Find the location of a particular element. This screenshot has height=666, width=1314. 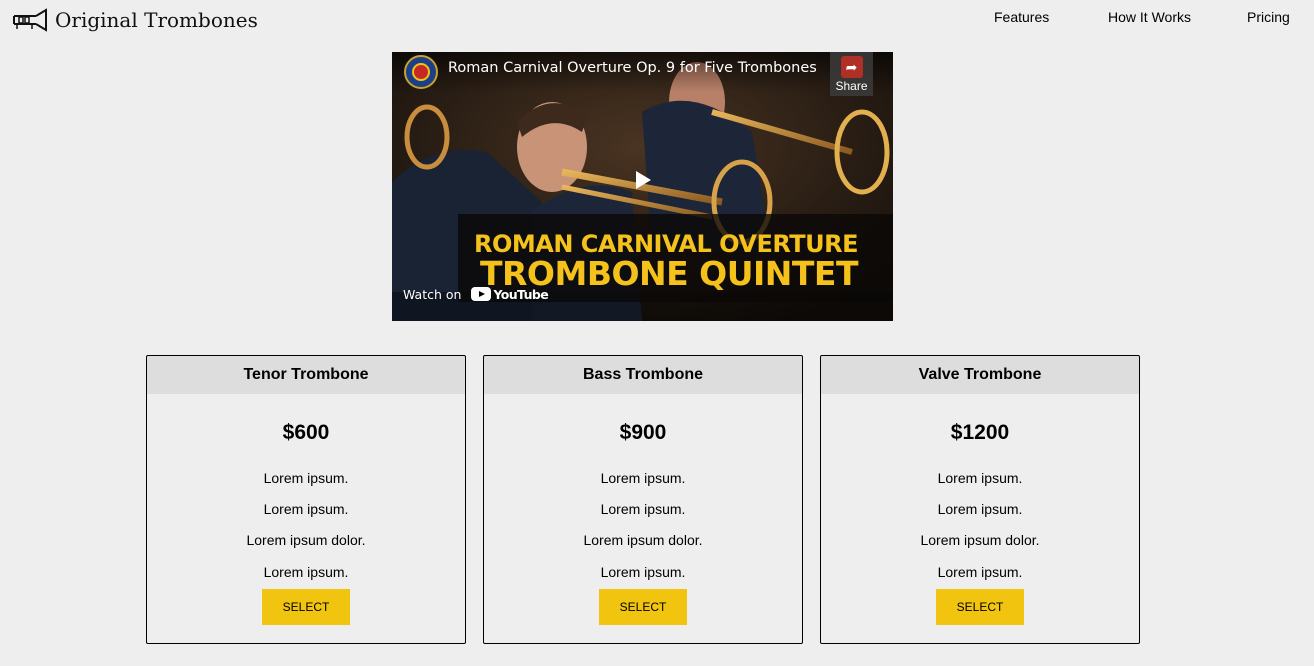

select-valve-button: SELECT is located at coordinates (980, 607).